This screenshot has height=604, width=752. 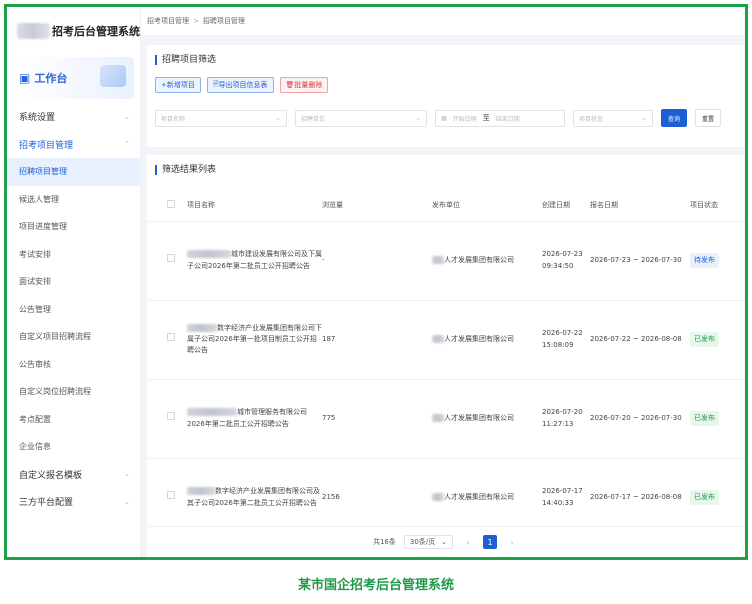 What do you see at coordinates (640, 419) in the screenshot?
I see `signup-cell: 2026-07-20 ~ 2026-07-30` at bounding box center [640, 419].